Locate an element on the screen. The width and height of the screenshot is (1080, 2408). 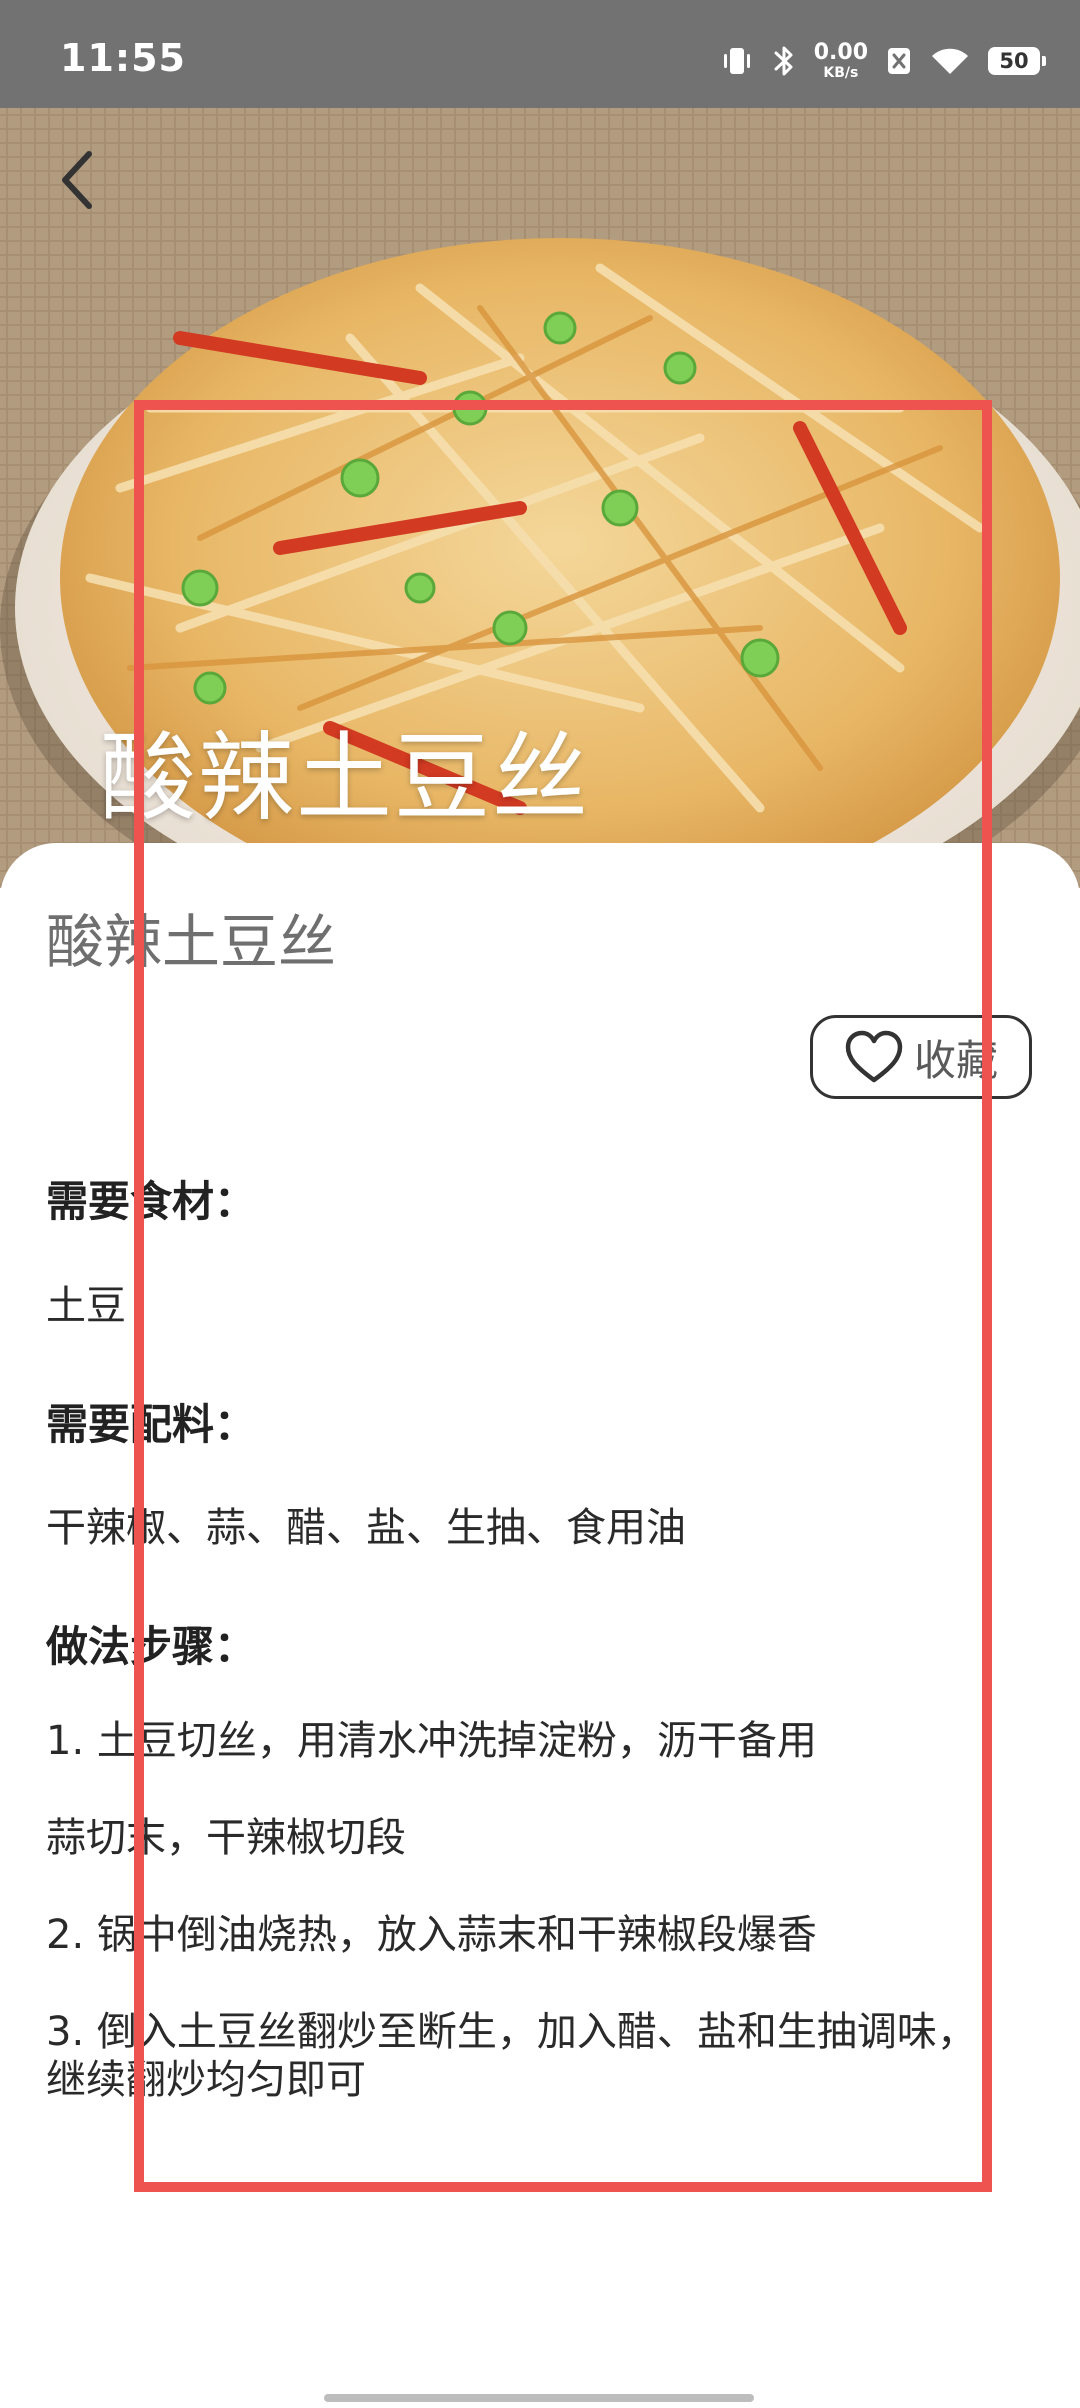
step-item: 继续翻炒均匀即可 is located at coordinates (206, 2080).